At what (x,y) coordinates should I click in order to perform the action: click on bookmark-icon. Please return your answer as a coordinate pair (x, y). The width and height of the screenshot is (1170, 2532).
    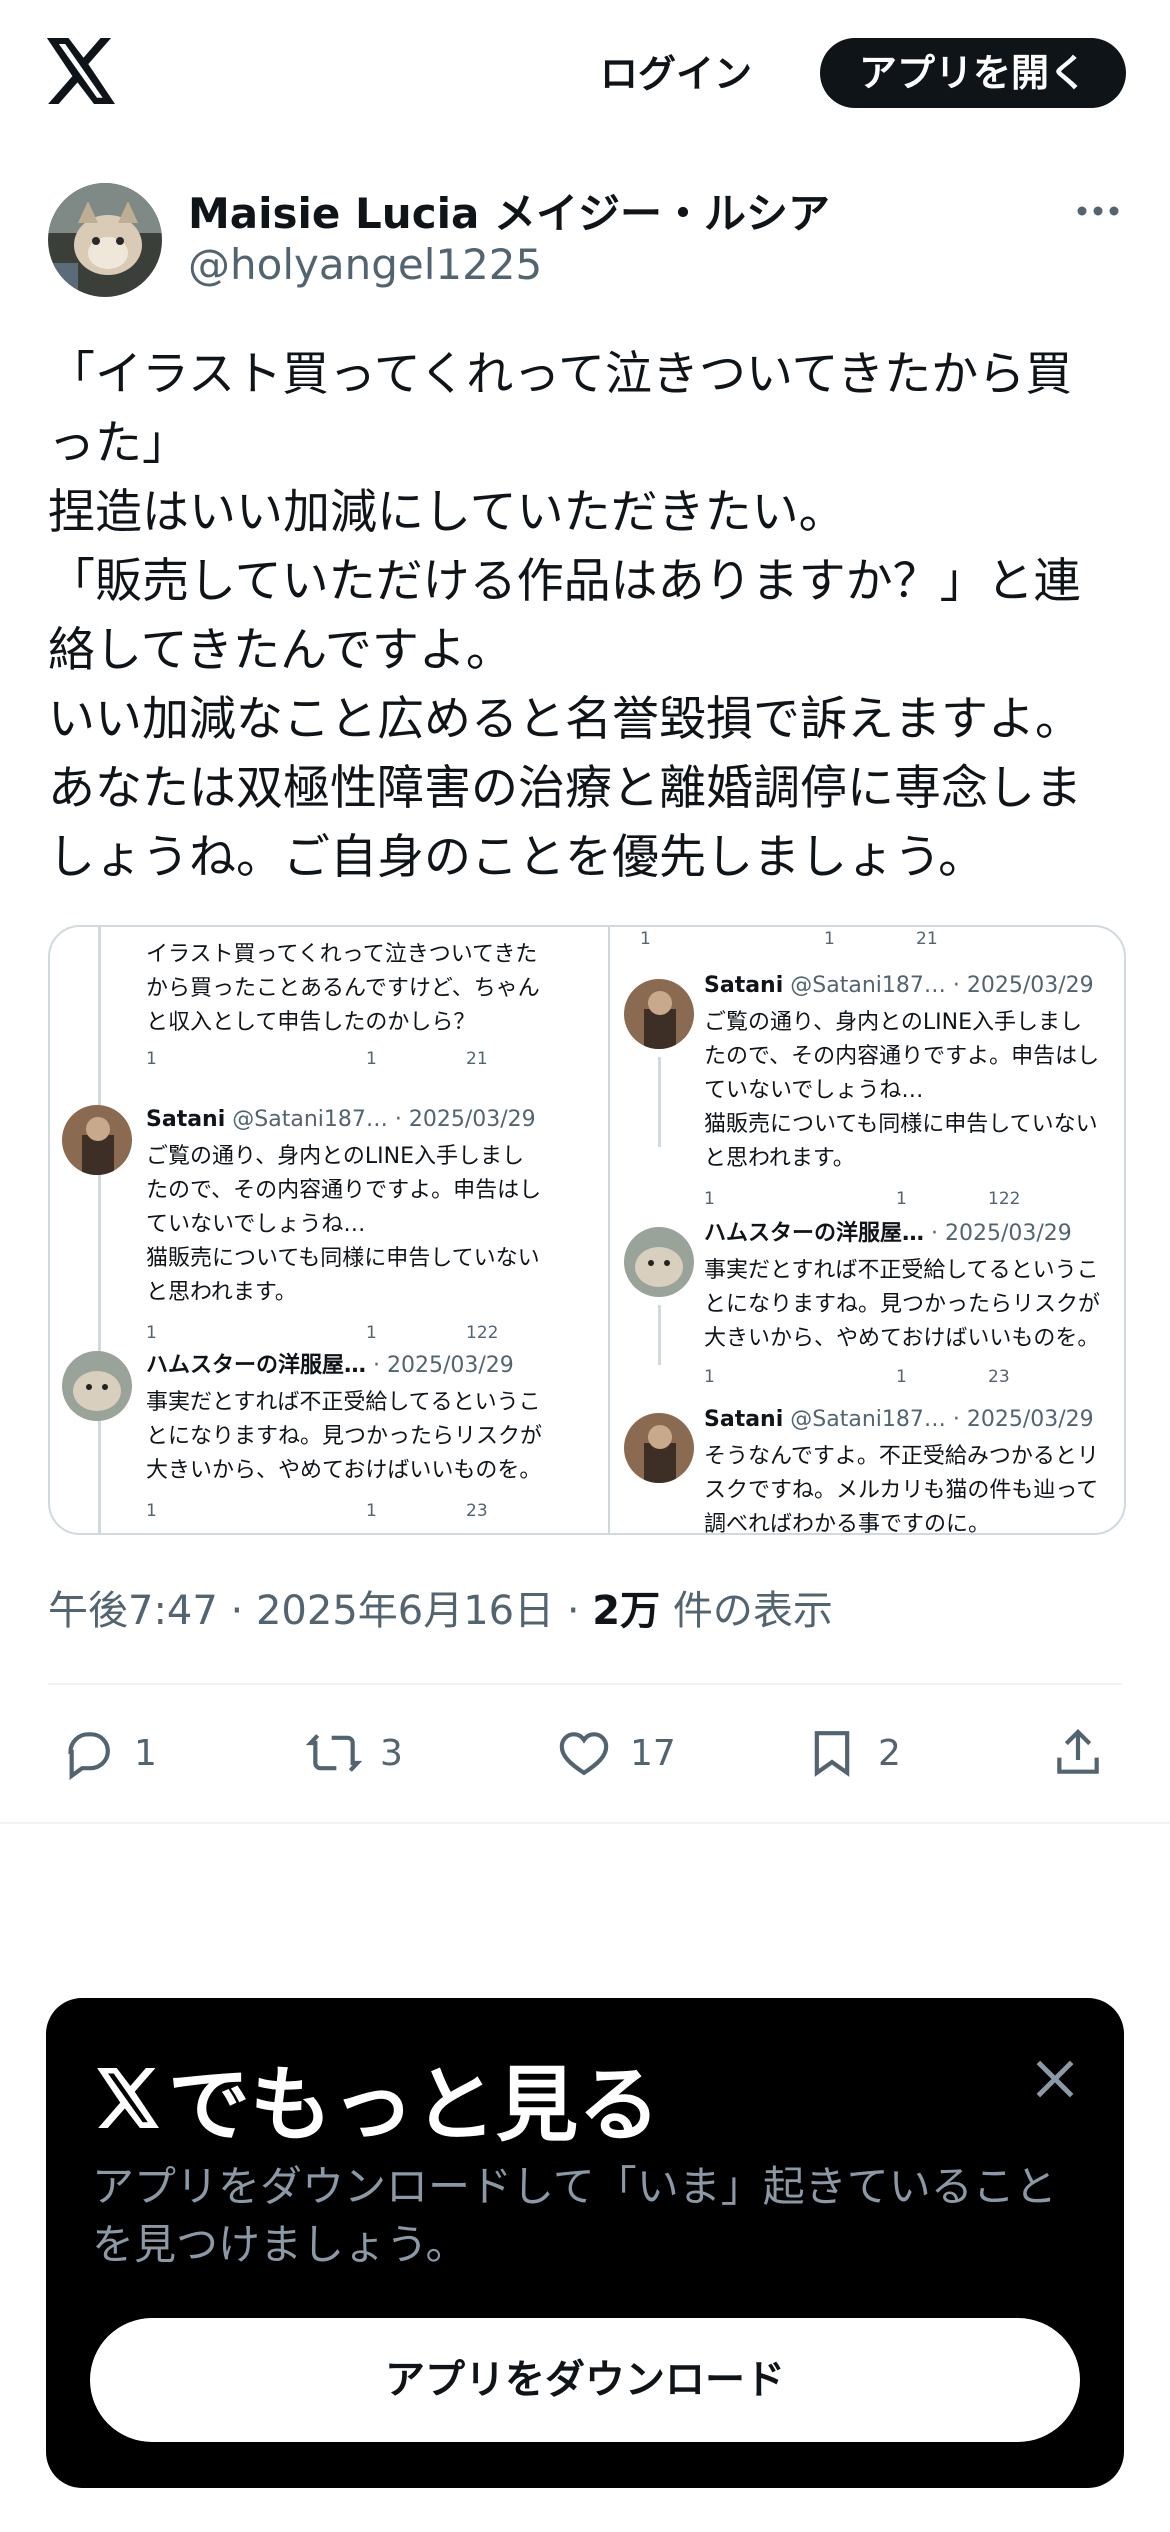
    Looking at the image, I should click on (832, 1754).